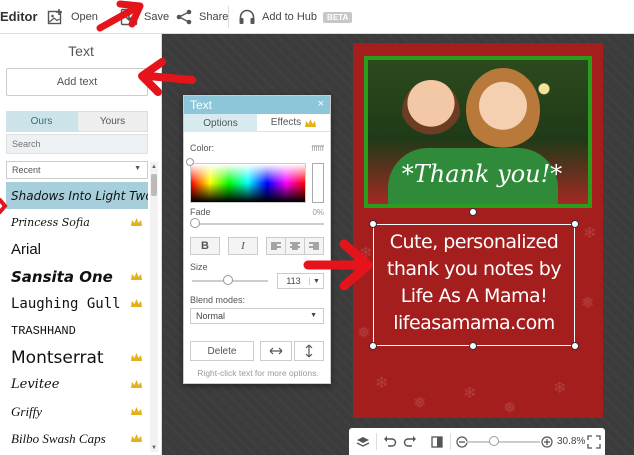 This screenshot has width=634, height=455. I want to click on font-item: TRASHHAND, so click(77, 330).